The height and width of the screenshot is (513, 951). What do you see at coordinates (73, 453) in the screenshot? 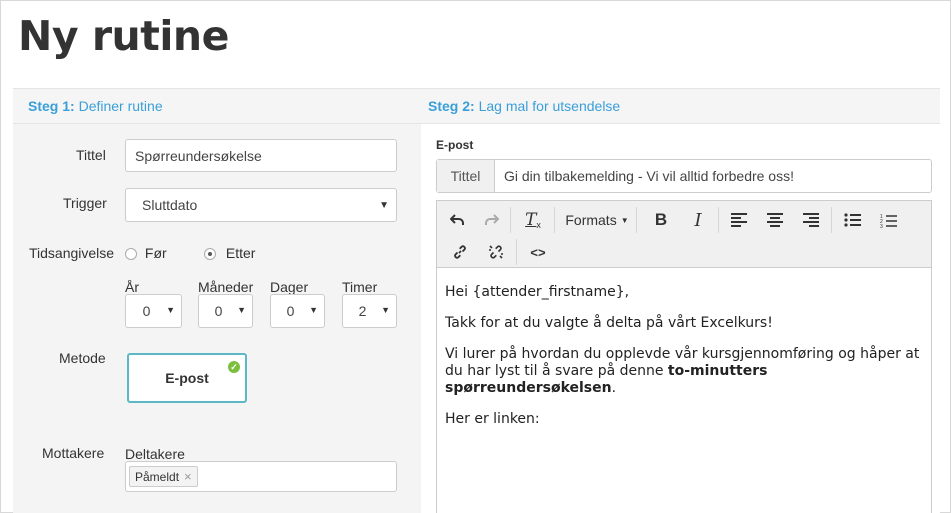
I see `recipients-label: Mottakere` at bounding box center [73, 453].